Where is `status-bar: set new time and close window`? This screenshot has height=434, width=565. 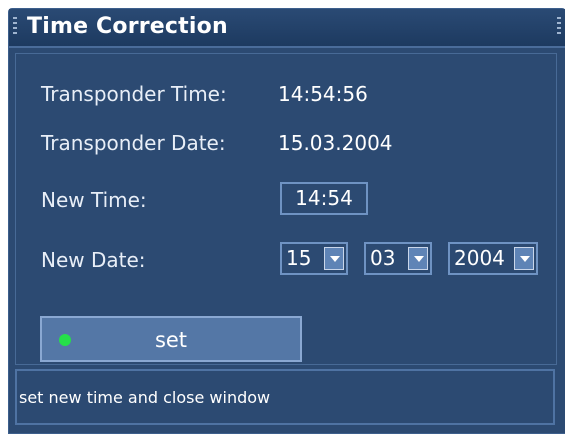
status-bar: set new time and close window is located at coordinates (285, 397).